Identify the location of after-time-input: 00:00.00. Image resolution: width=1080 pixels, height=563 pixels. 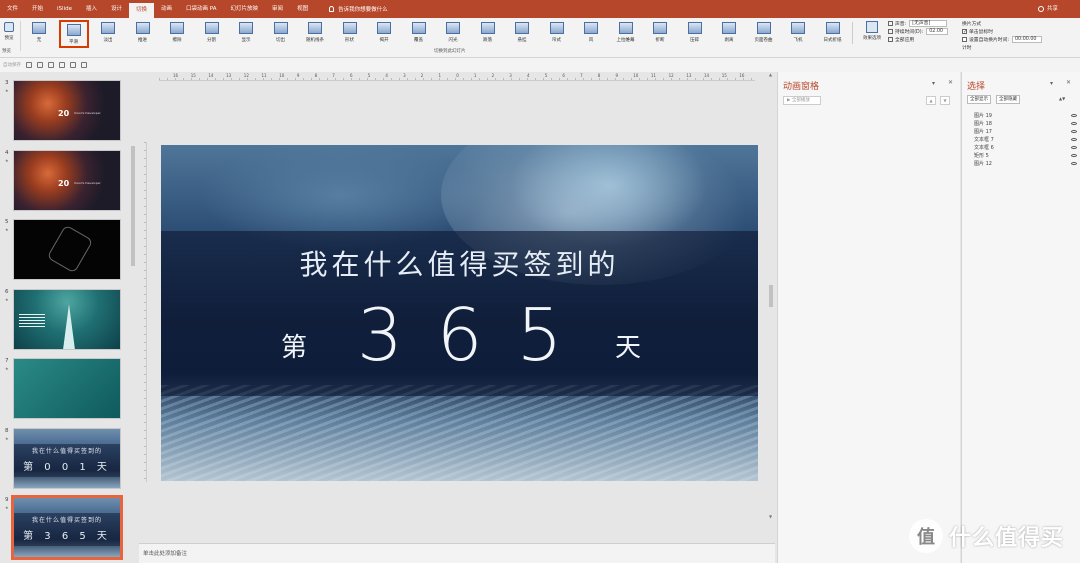
(1027, 39).